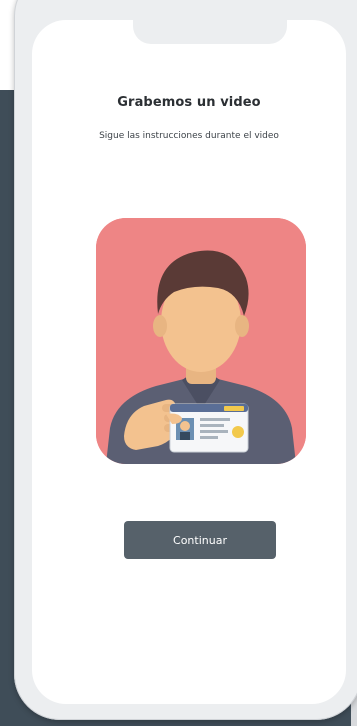  What do you see at coordinates (210, 32) in the screenshot?
I see `phone-notch` at bounding box center [210, 32].